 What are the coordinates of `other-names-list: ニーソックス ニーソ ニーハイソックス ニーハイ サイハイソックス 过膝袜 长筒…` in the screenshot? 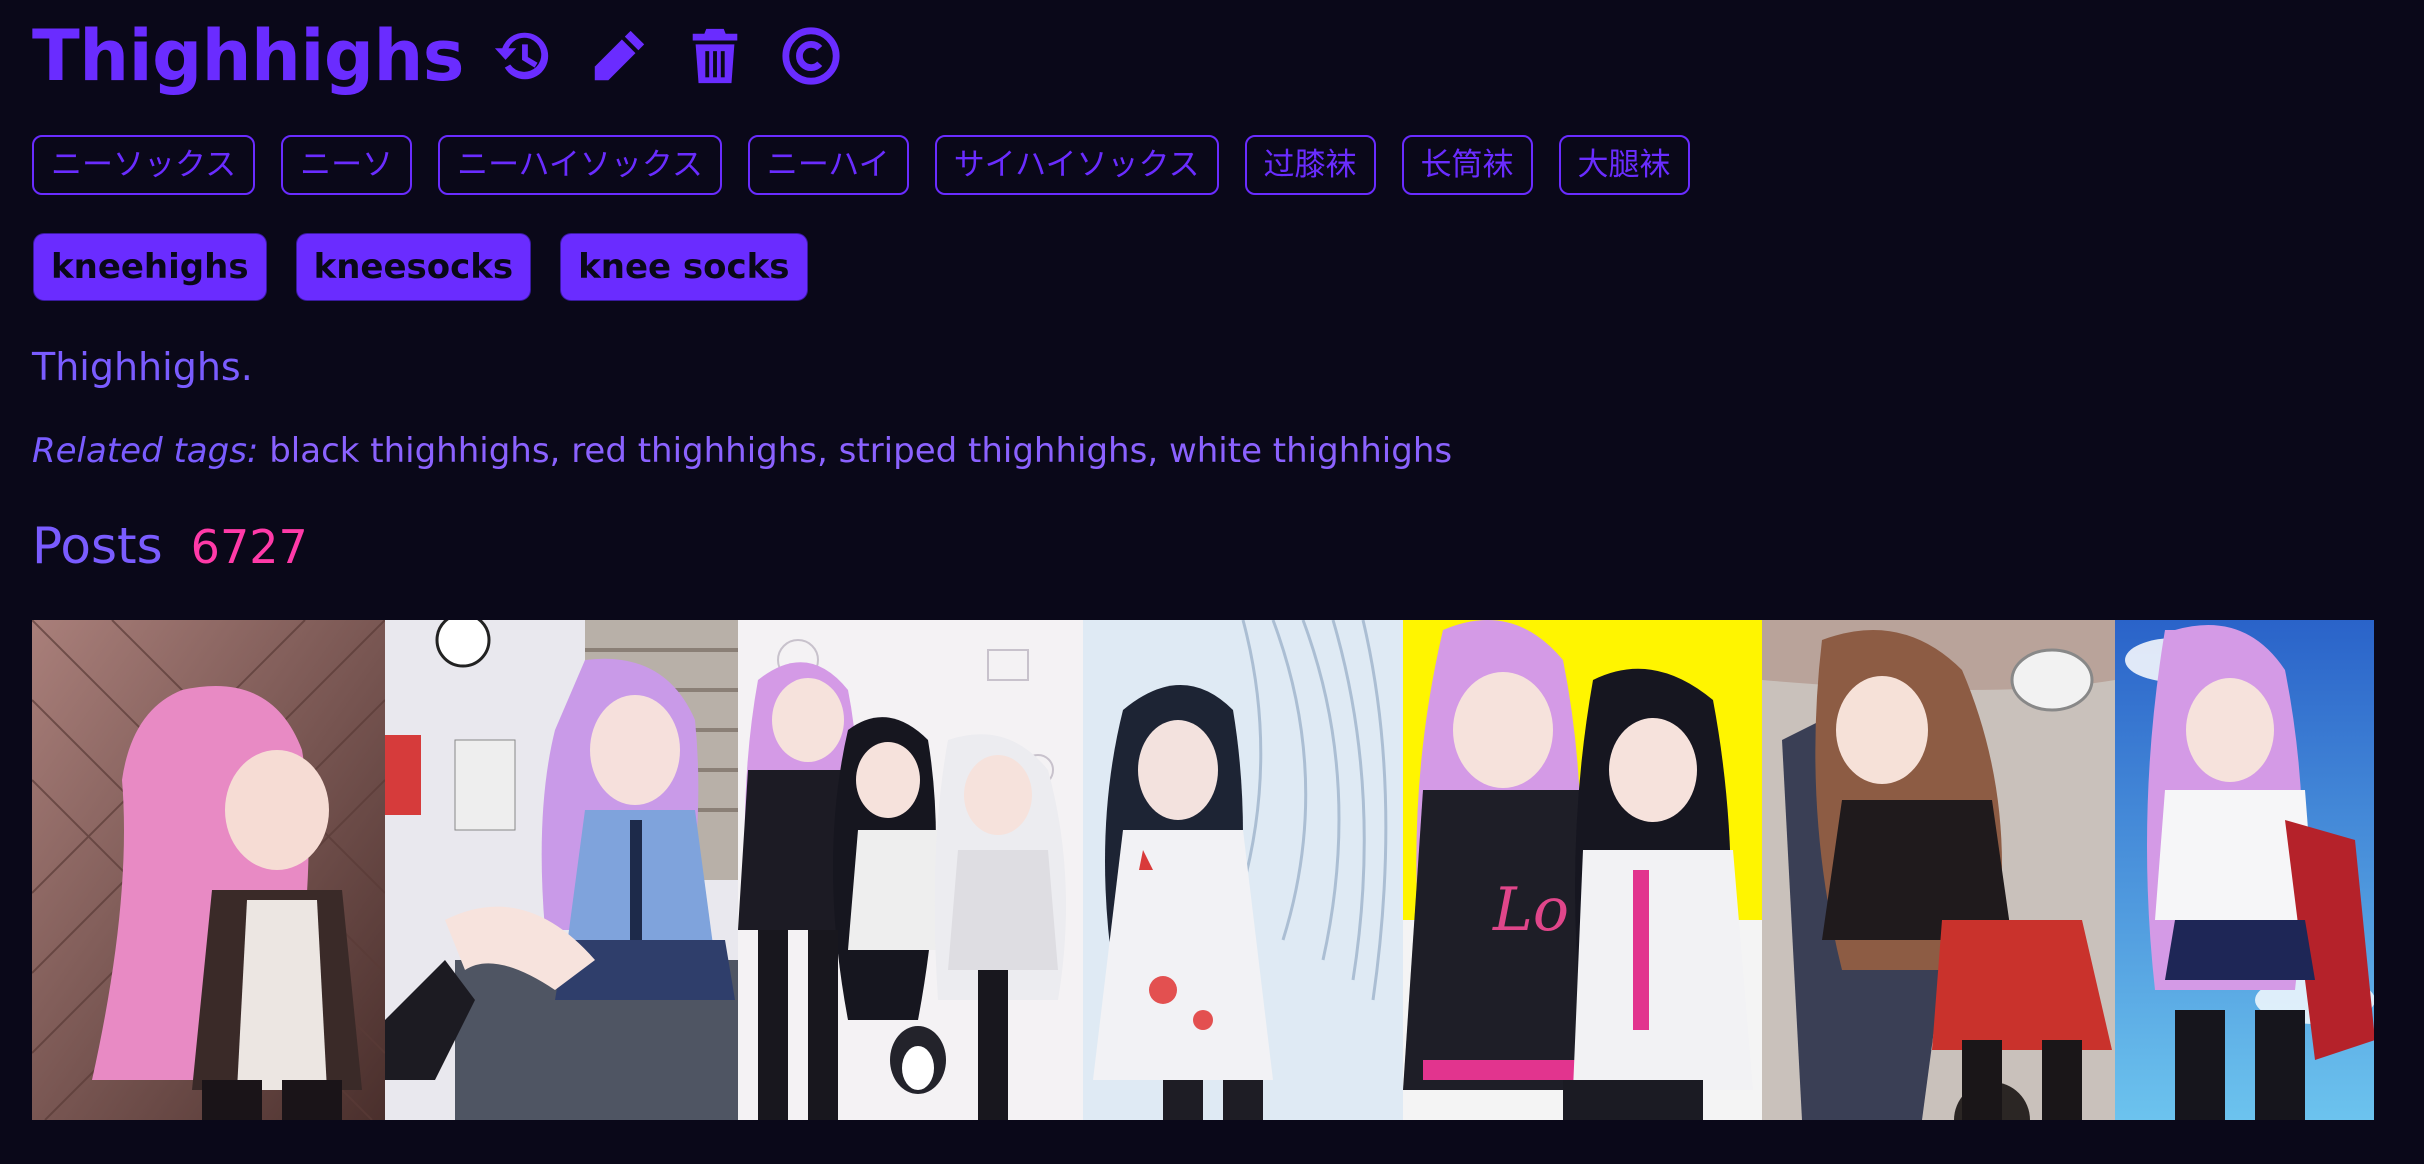 It's located at (874, 165).